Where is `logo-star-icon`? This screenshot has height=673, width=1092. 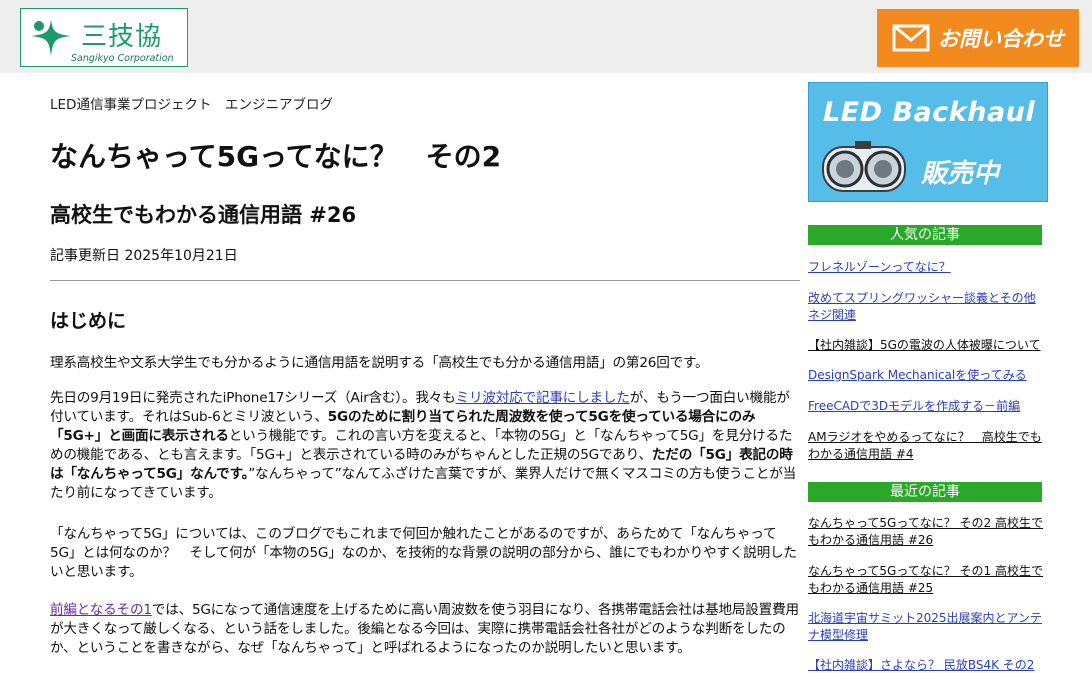 logo-star-icon is located at coordinates (51, 37).